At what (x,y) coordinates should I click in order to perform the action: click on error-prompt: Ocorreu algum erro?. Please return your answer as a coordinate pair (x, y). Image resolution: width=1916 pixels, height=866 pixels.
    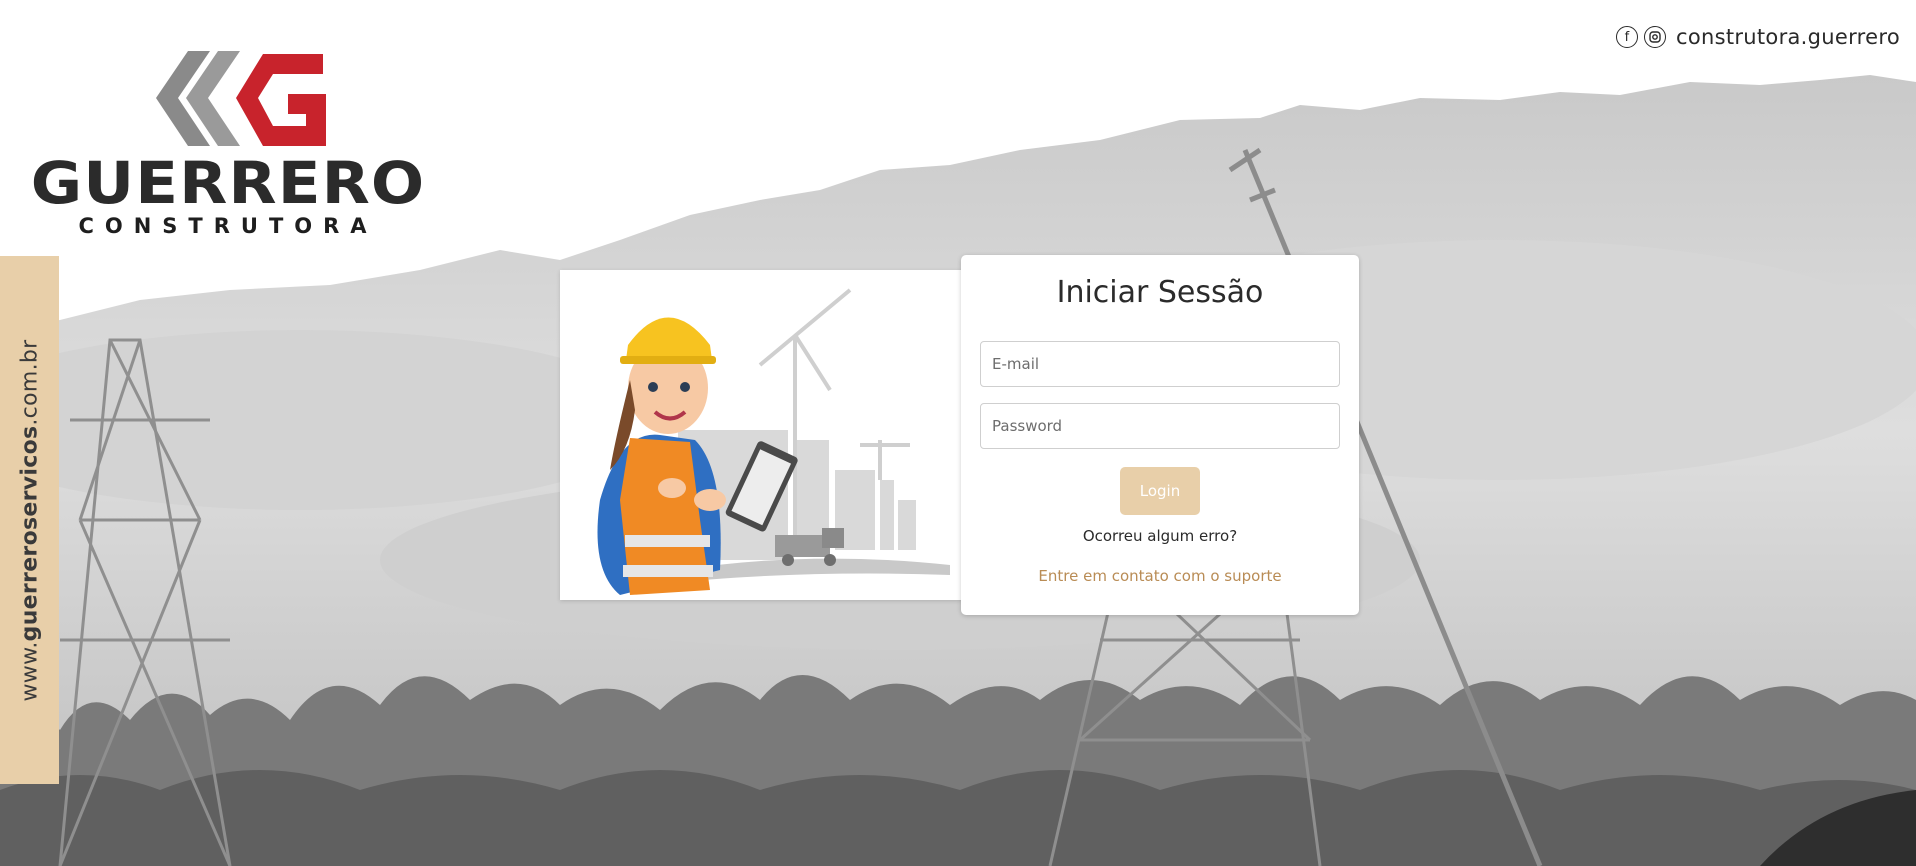
    Looking at the image, I should click on (1160, 536).